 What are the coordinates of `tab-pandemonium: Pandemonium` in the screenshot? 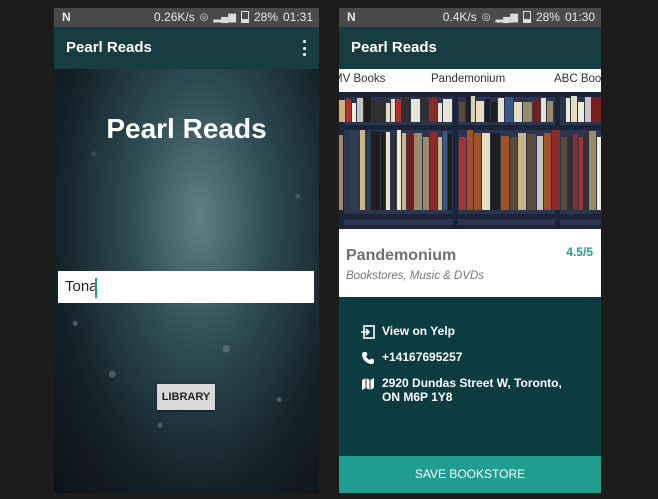 It's located at (468, 80).